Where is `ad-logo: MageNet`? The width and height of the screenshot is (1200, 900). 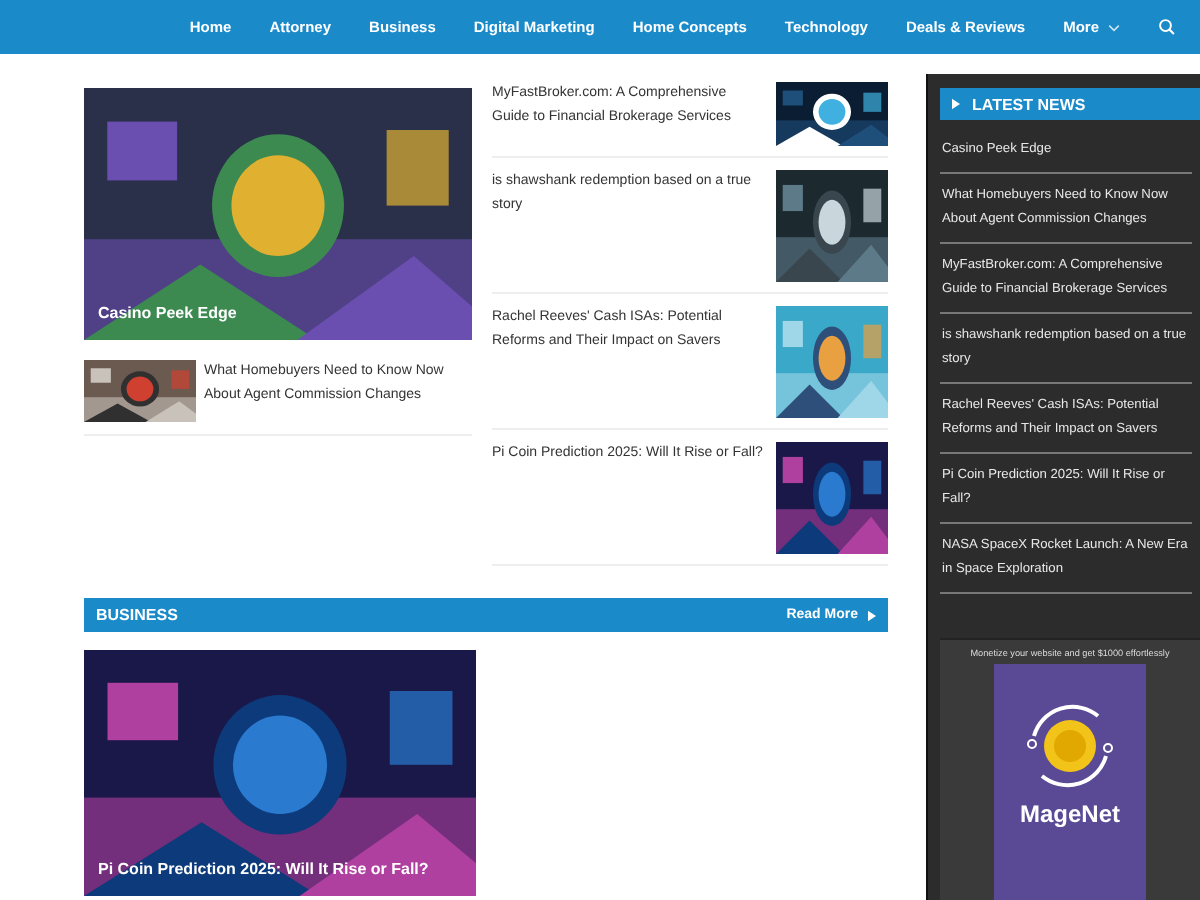 ad-logo: MageNet is located at coordinates (1069, 814).